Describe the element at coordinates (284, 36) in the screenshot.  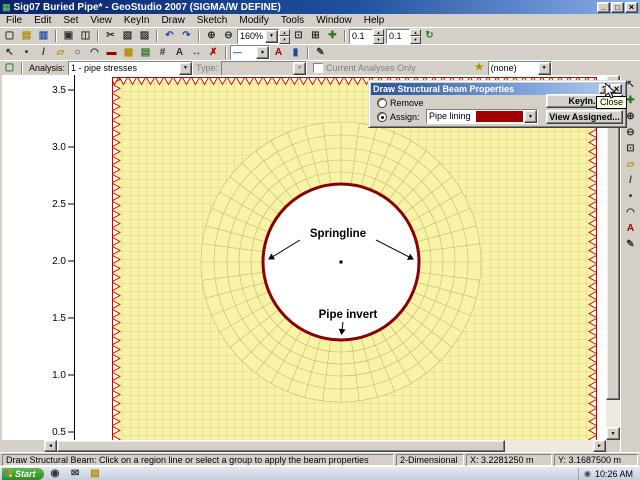
I see `zoom-spinner: ▲ ▼` at that location.